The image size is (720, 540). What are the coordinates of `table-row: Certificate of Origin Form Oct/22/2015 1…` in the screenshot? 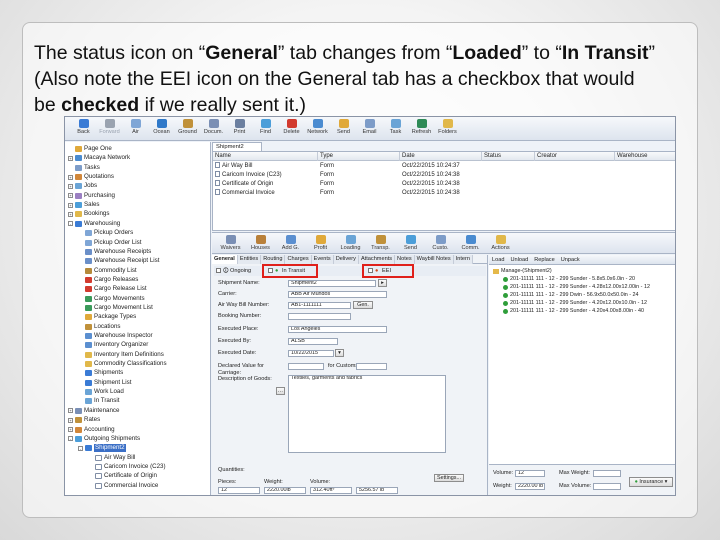 It's located at (444, 184).